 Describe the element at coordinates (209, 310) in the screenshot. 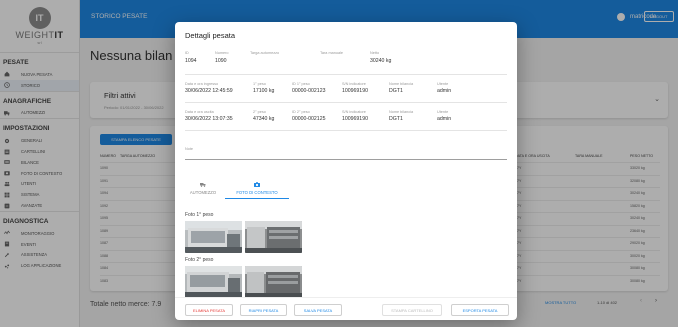

I see `delete-weighing-button: ELIMINA PESATA` at that location.